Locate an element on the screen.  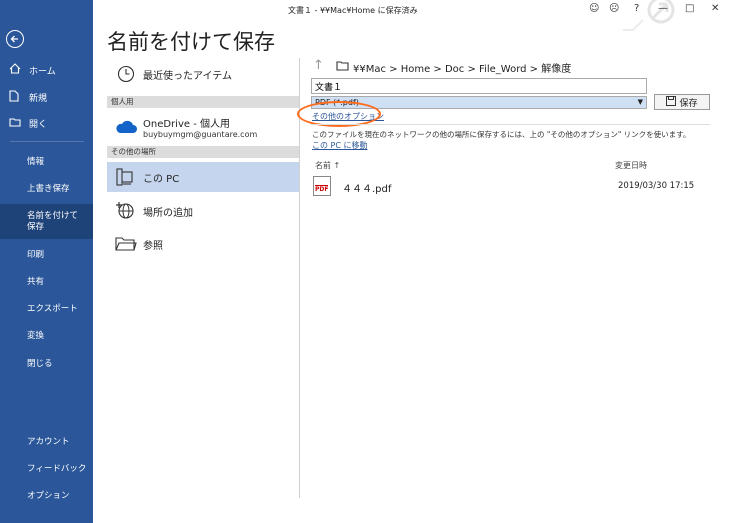
open-folder-icon is located at coordinates (16, 123).